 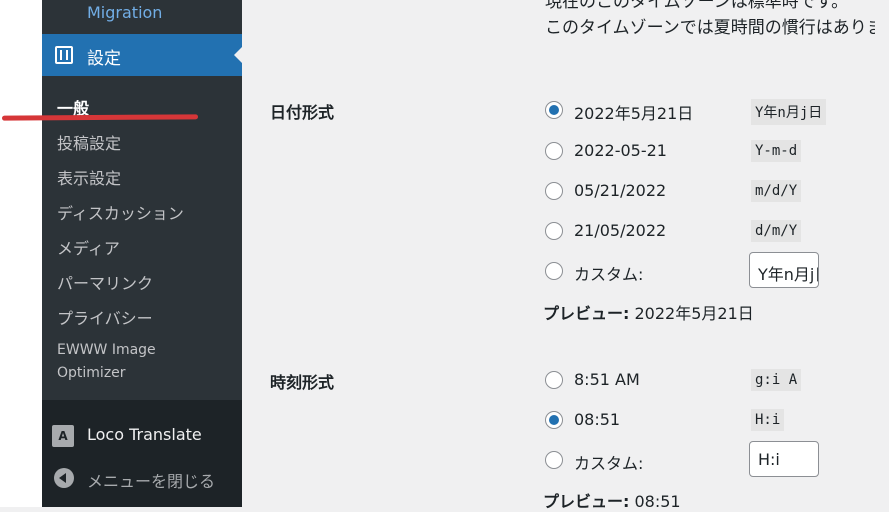 I want to click on submenu-item-media: メディア, so click(x=88, y=247).